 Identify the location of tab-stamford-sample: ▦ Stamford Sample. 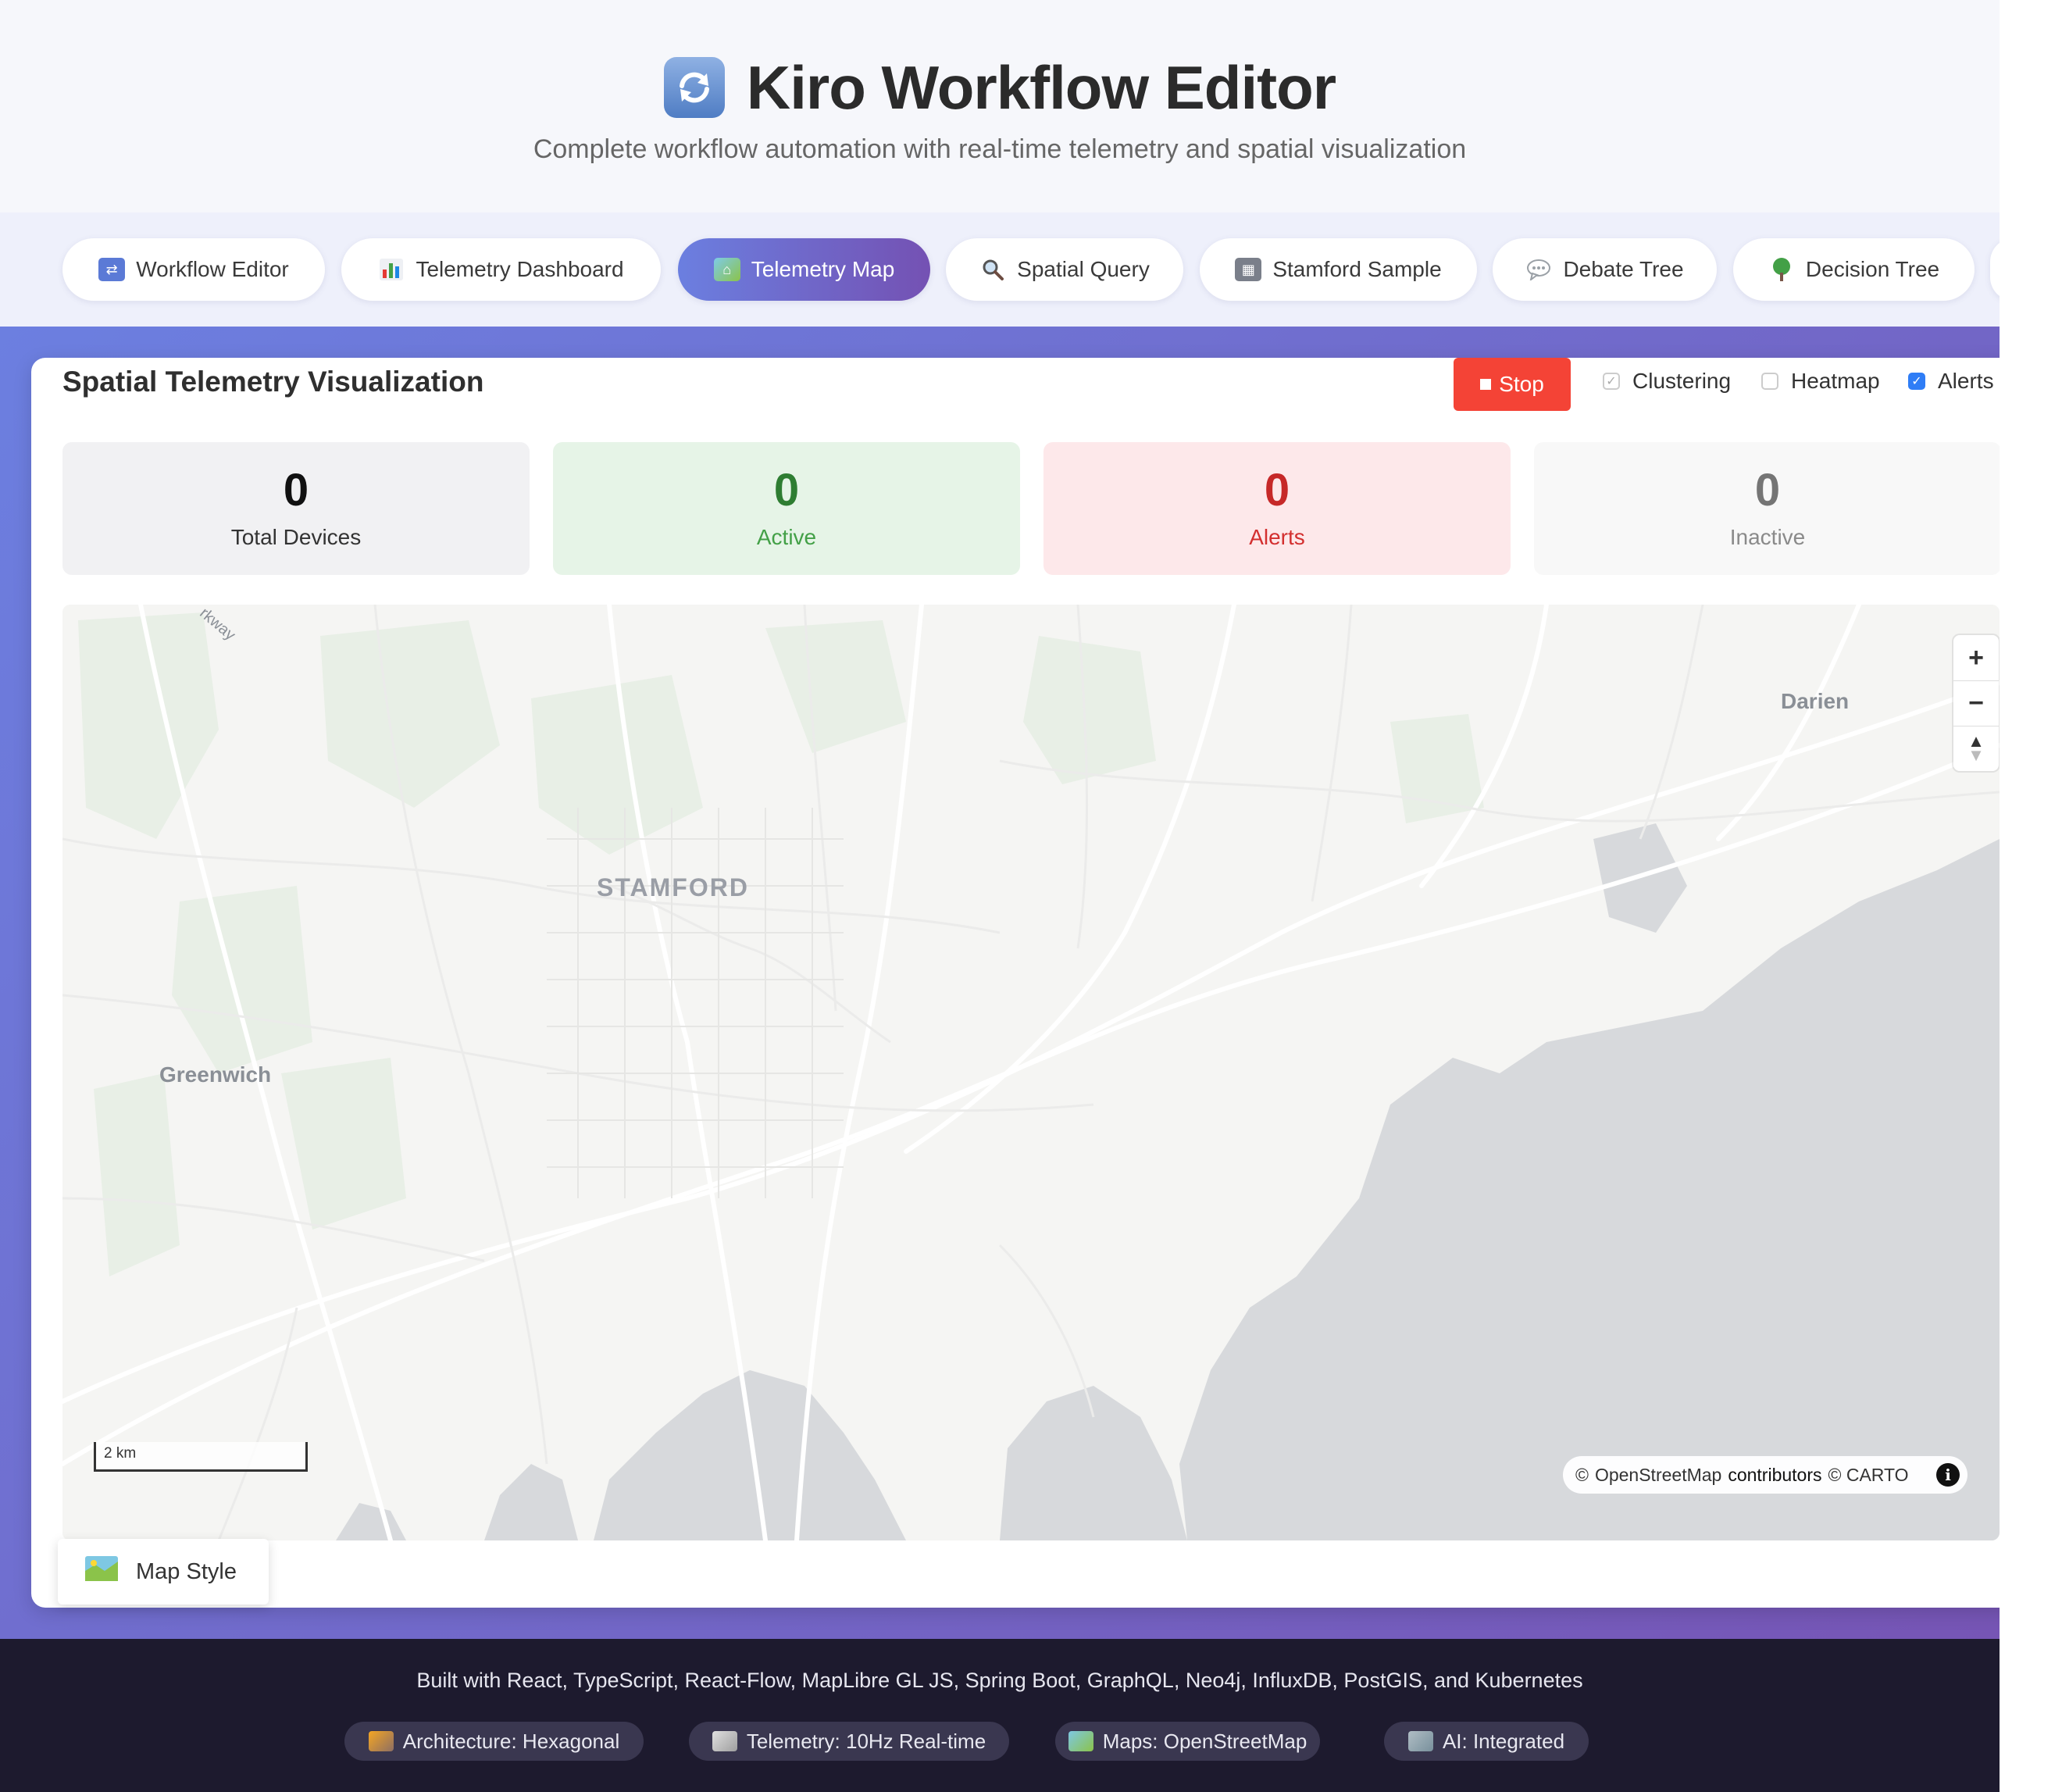
(1338, 269).